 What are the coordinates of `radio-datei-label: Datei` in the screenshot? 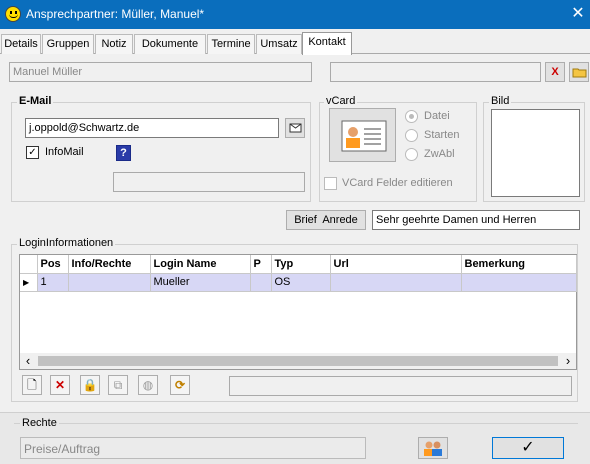 It's located at (437, 116).